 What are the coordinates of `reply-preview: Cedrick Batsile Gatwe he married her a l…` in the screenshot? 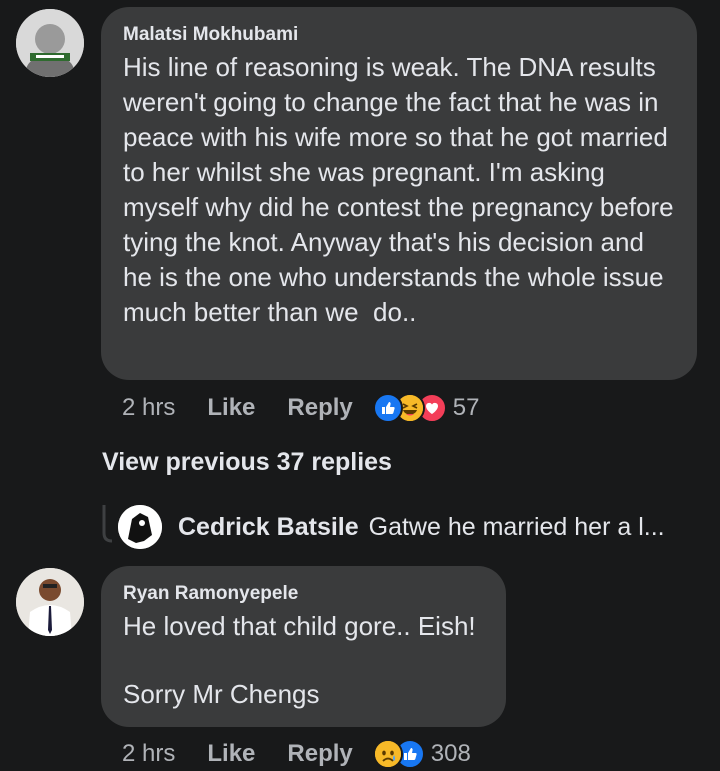 It's located at (402, 527).